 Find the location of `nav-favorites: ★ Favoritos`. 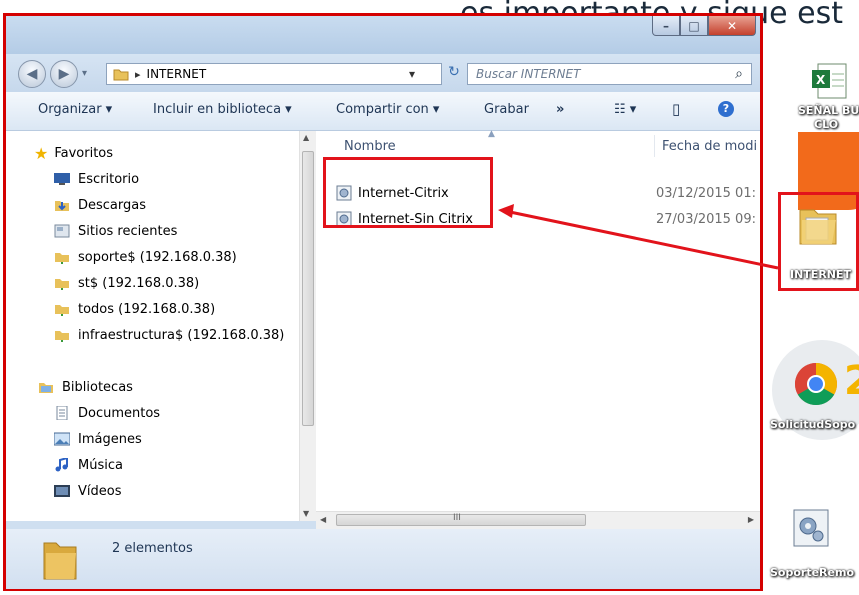

nav-favorites: ★ Favoritos is located at coordinates (73, 153).